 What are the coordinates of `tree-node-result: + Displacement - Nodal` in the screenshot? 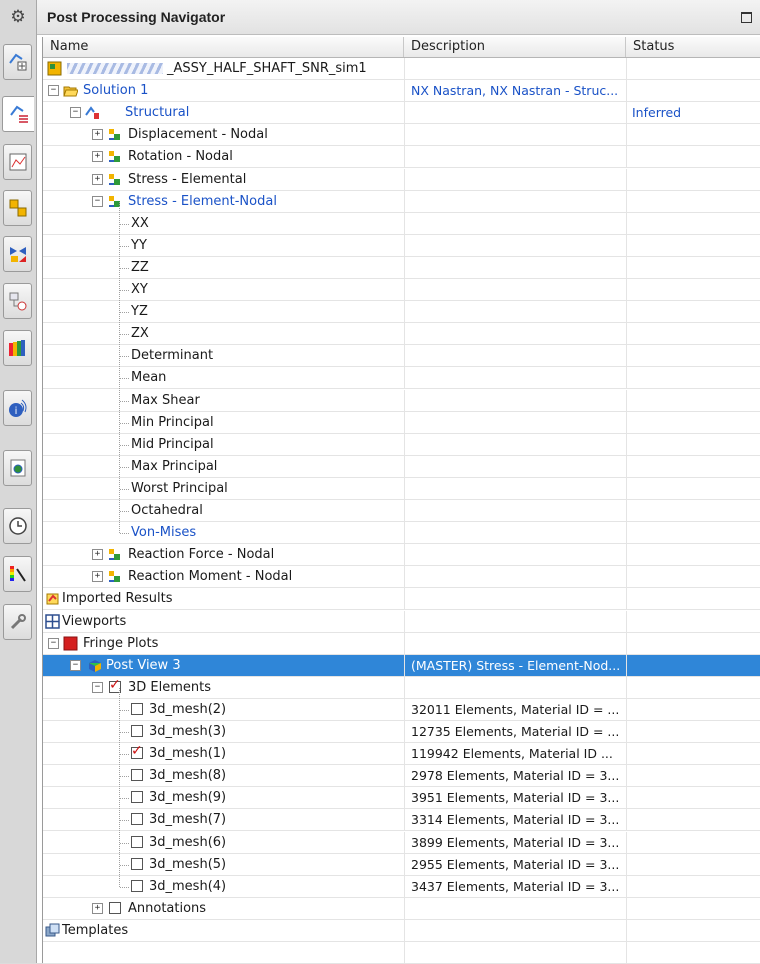 It's located at (401, 135).